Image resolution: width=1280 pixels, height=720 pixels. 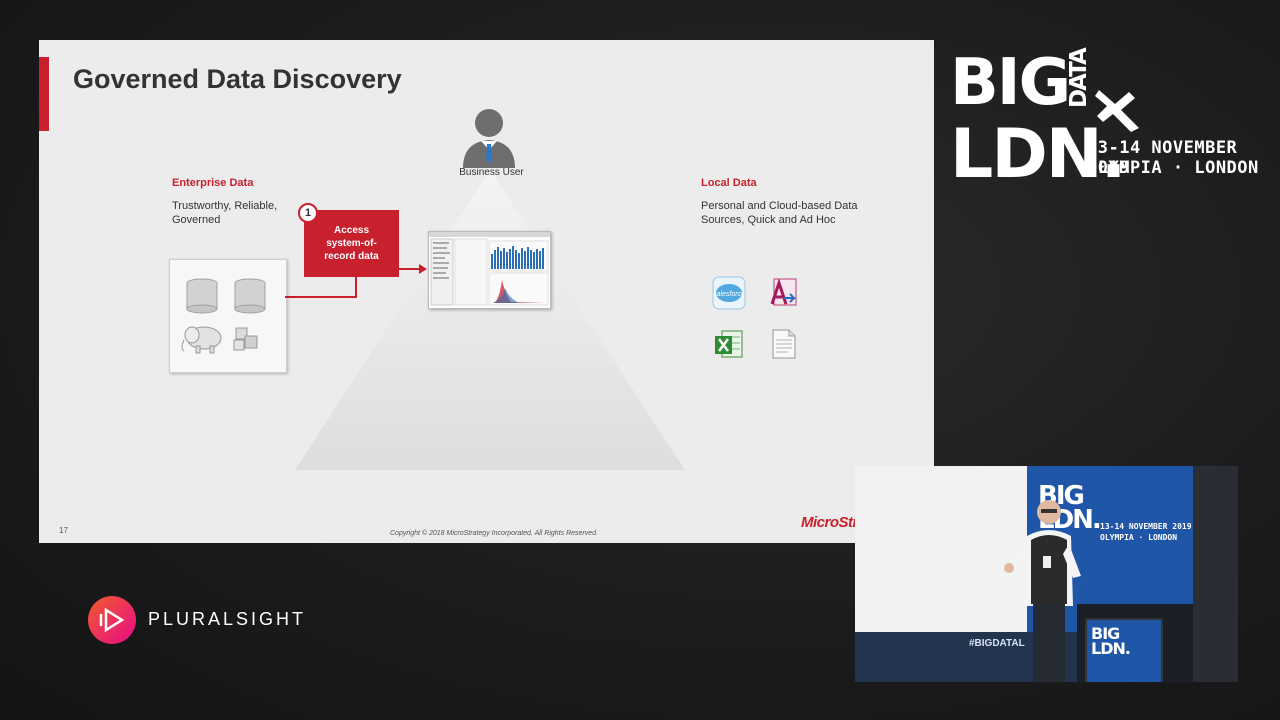 I want to click on access-step-box: Access system-of-record data, so click(x=351, y=243).